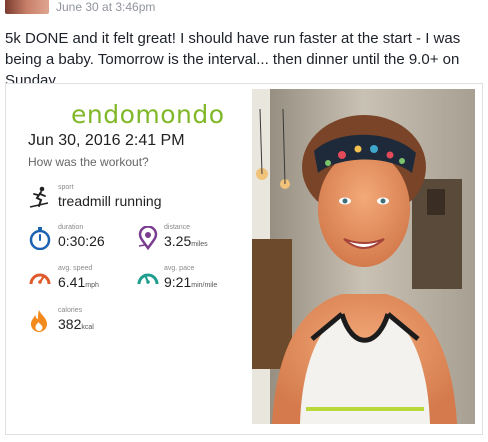  Describe the element at coordinates (105, 7) in the screenshot. I see `post-timestamp: June 30 at 3:46pm` at that location.